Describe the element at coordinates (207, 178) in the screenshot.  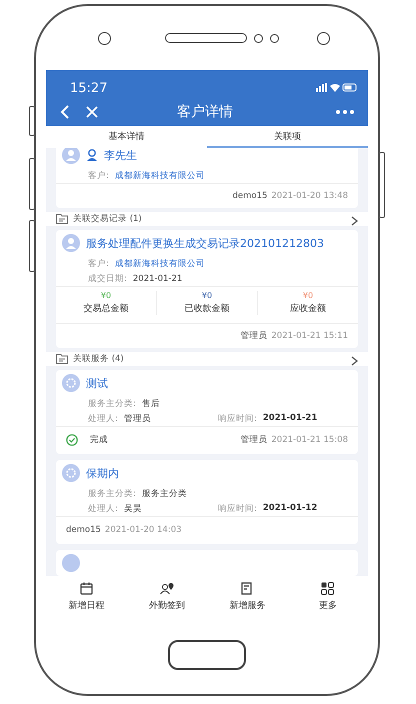
I see `contact-card: 李先生 客户: 成都新海科技有限公司 demo15 2021-01-20 13:48` at that location.